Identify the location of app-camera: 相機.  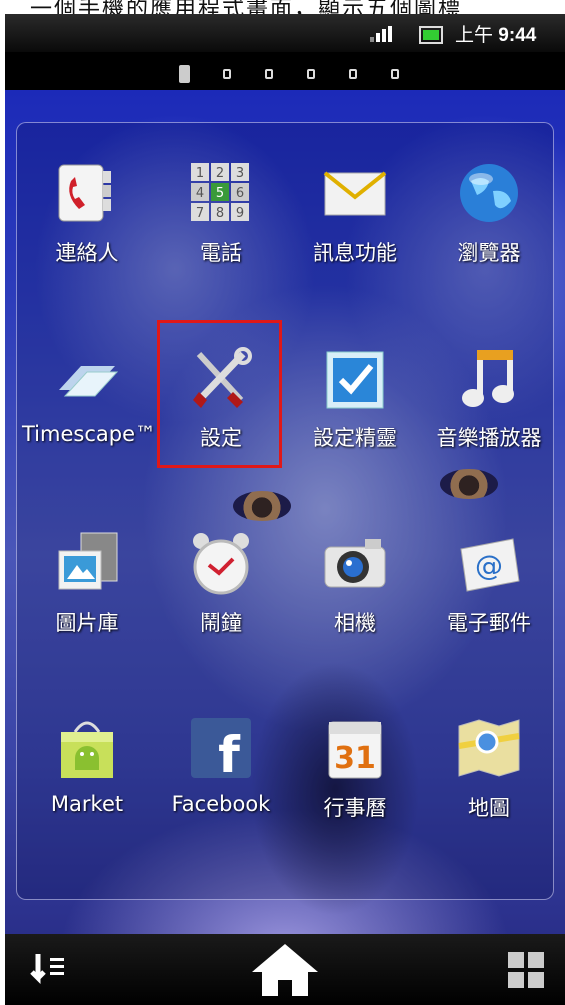
(355, 593).